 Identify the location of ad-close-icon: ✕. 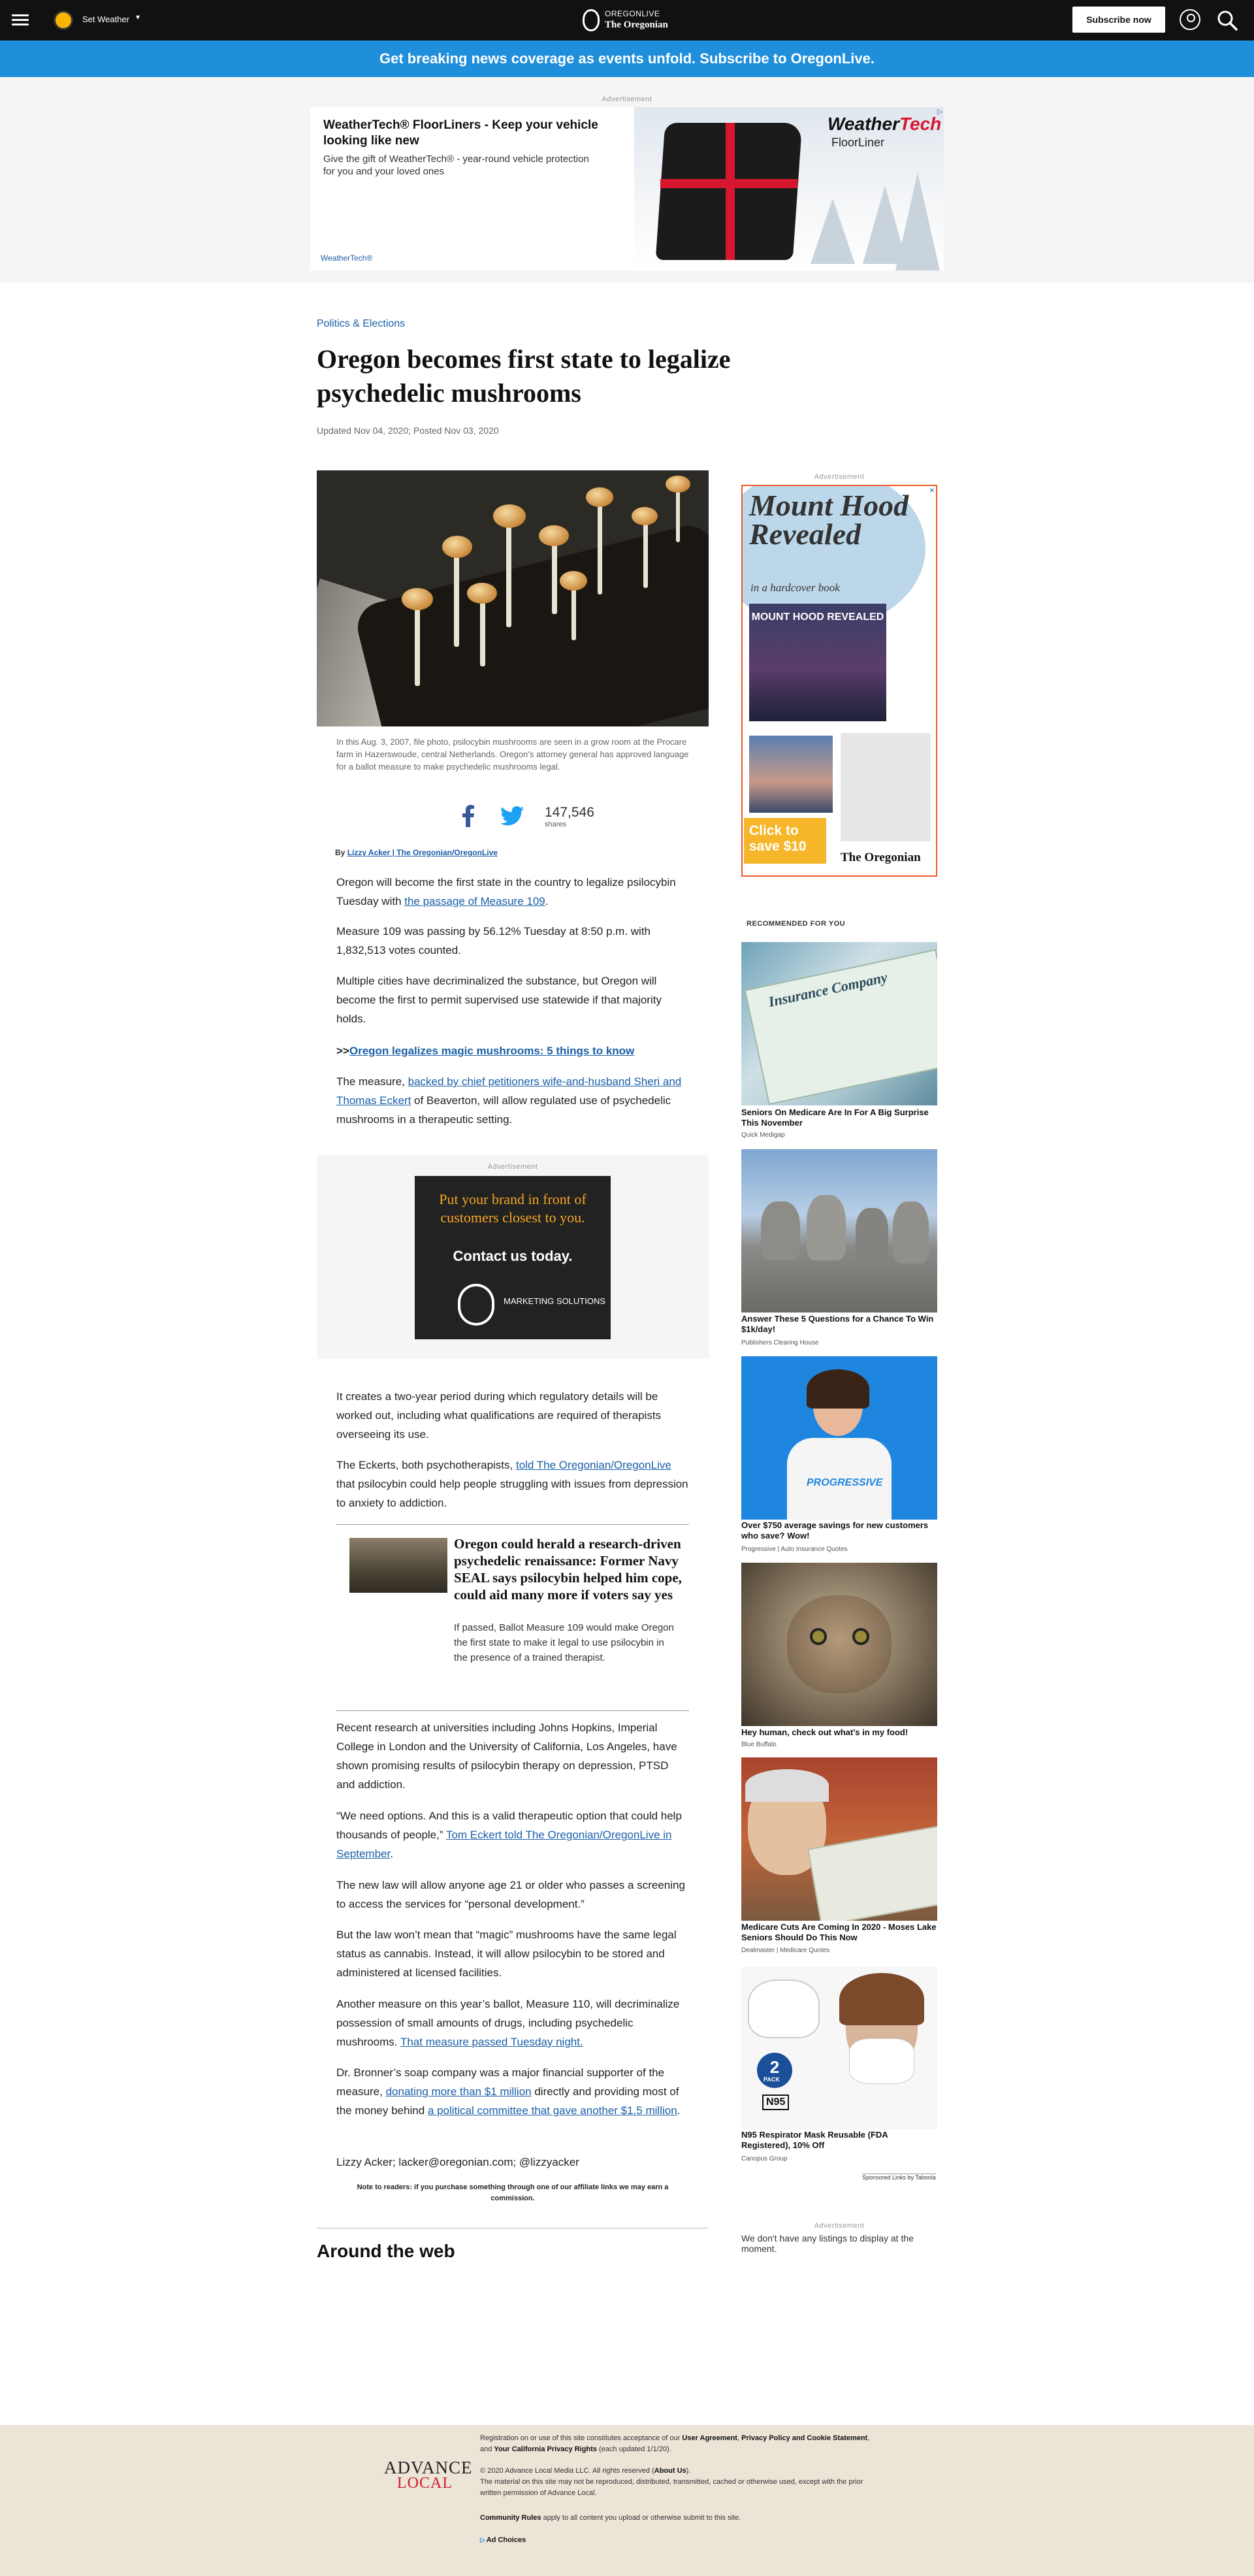
(932, 491).